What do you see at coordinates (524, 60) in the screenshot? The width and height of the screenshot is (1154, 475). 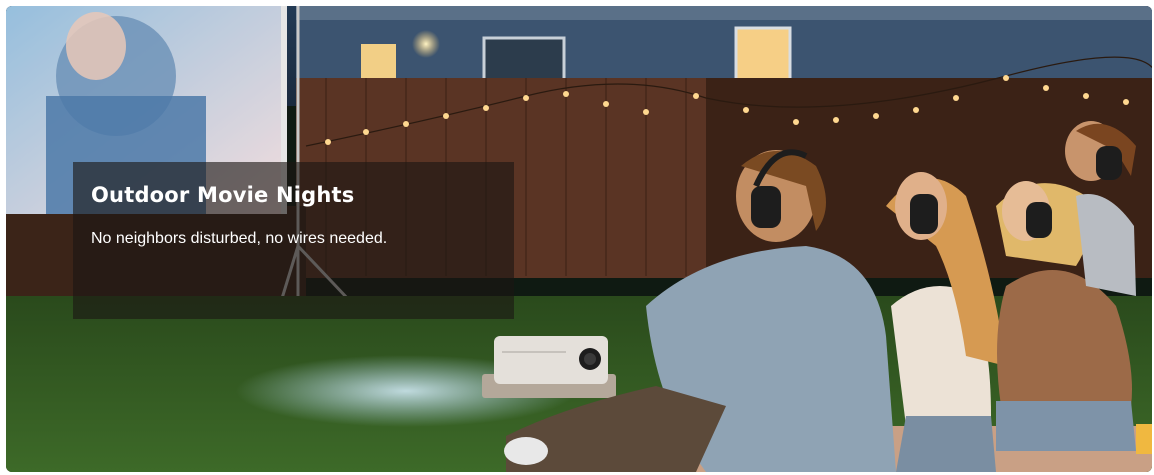 I see `house-door` at bounding box center [524, 60].